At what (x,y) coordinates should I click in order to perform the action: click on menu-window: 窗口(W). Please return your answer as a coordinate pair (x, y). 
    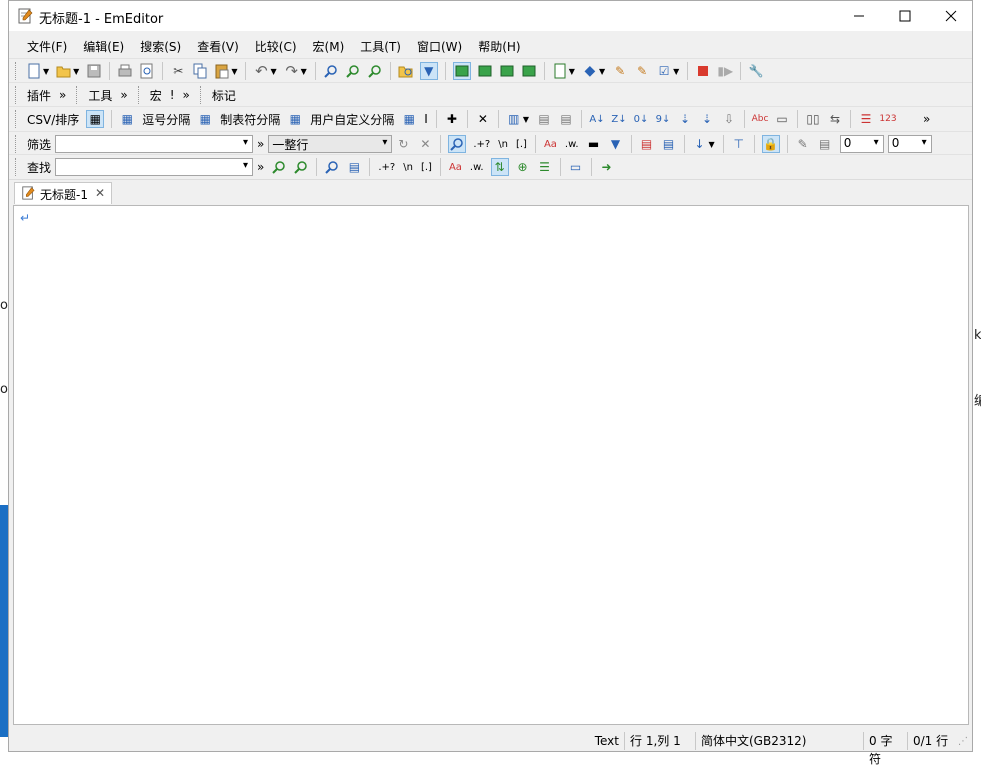
    Looking at the image, I should click on (439, 46).